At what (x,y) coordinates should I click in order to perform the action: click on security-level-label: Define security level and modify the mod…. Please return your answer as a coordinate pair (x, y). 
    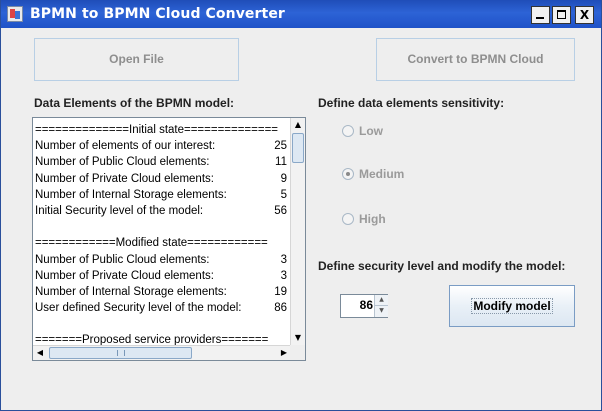
    Looking at the image, I should click on (442, 266).